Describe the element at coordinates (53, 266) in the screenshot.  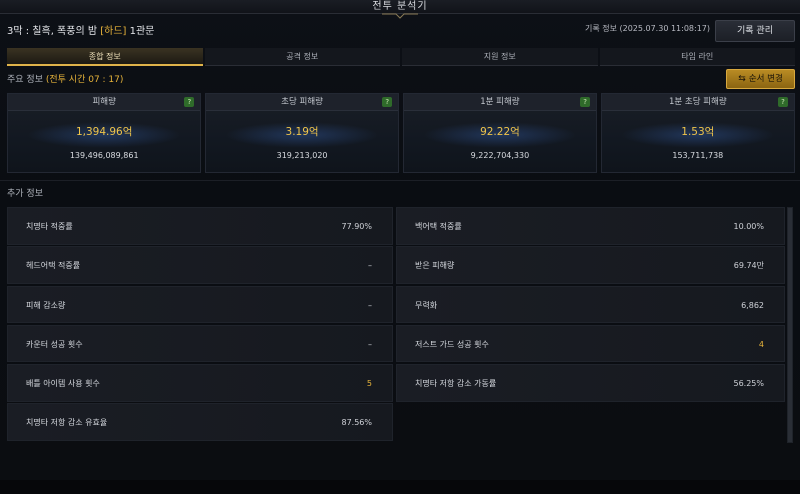
I see `stat-label: 헤드어택 적중률` at that location.